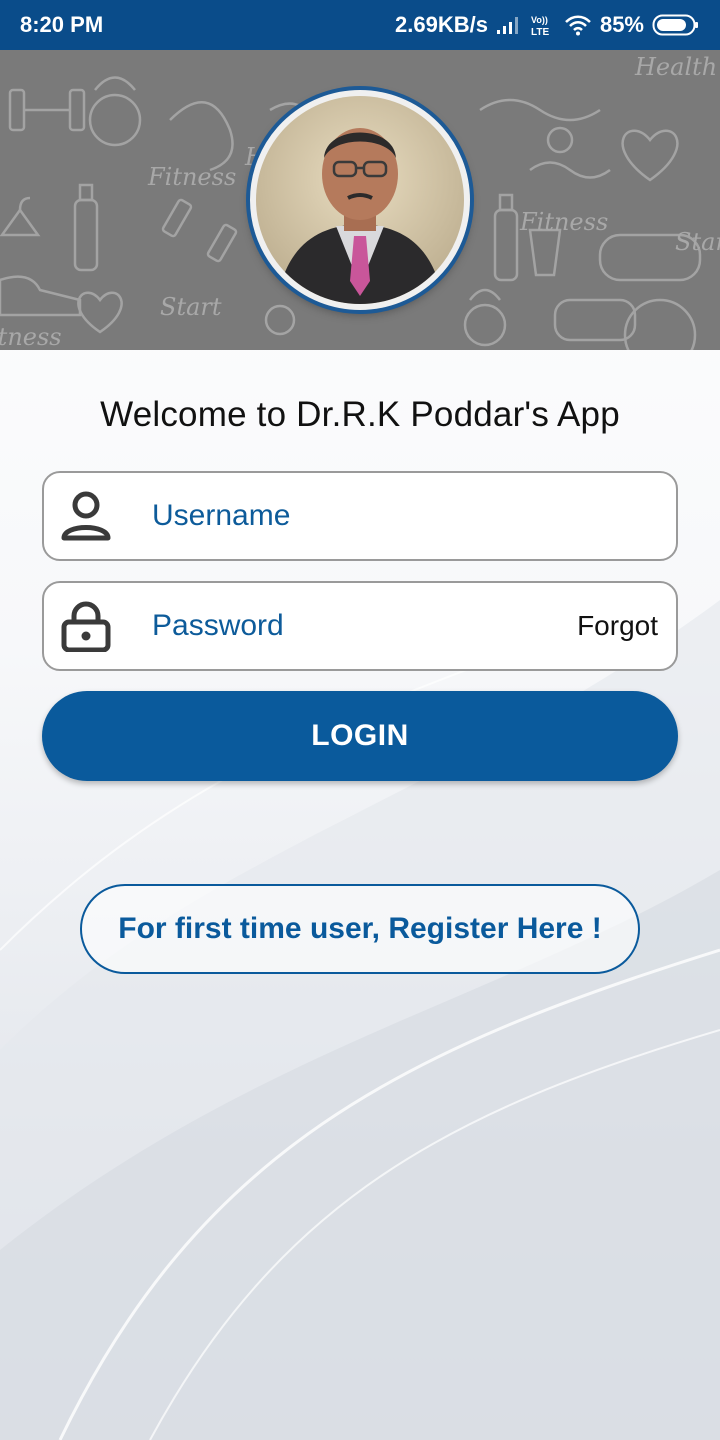 The height and width of the screenshot is (1440, 720). Describe the element at coordinates (441, 24) in the screenshot. I see `network-speed: 2.69KB/s` at that location.